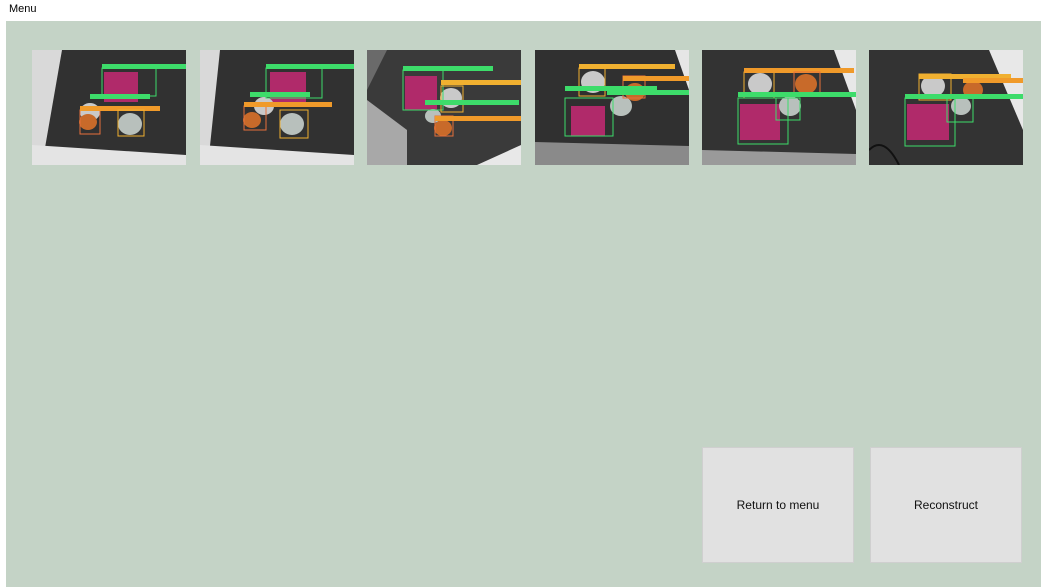 This screenshot has height=587, width=1041. I want to click on menu-bar: Menu, so click(520, 10).